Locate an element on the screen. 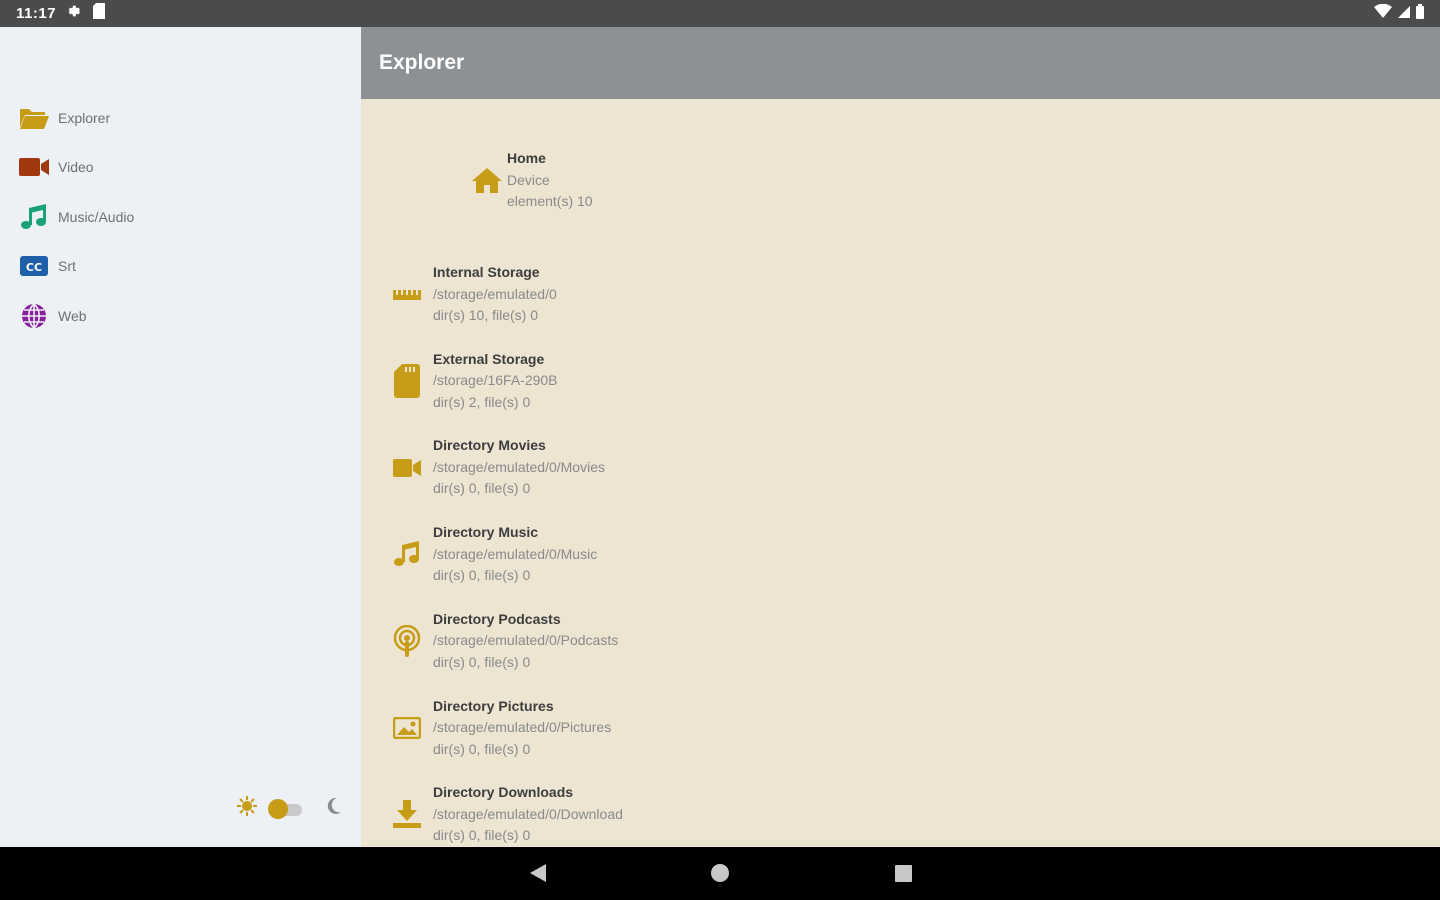 Image resolution: width=1440 pixels, height=900 pixels. entry-path: /storage/emulated/0 is located at coordinates (495, 293).